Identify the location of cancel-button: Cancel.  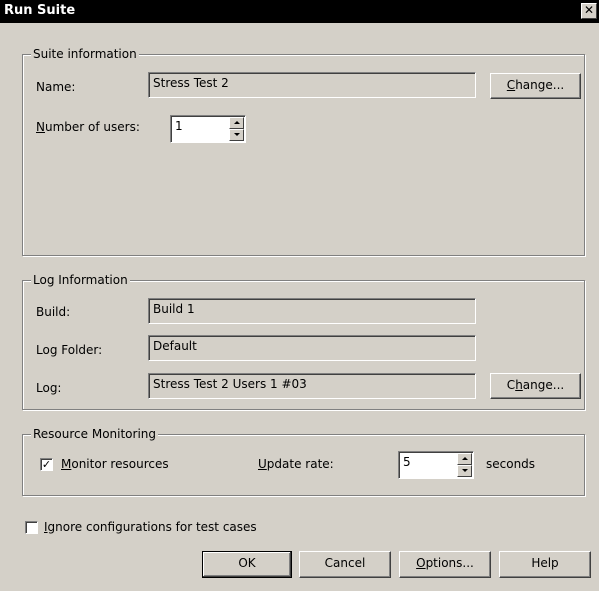
(345, 564).